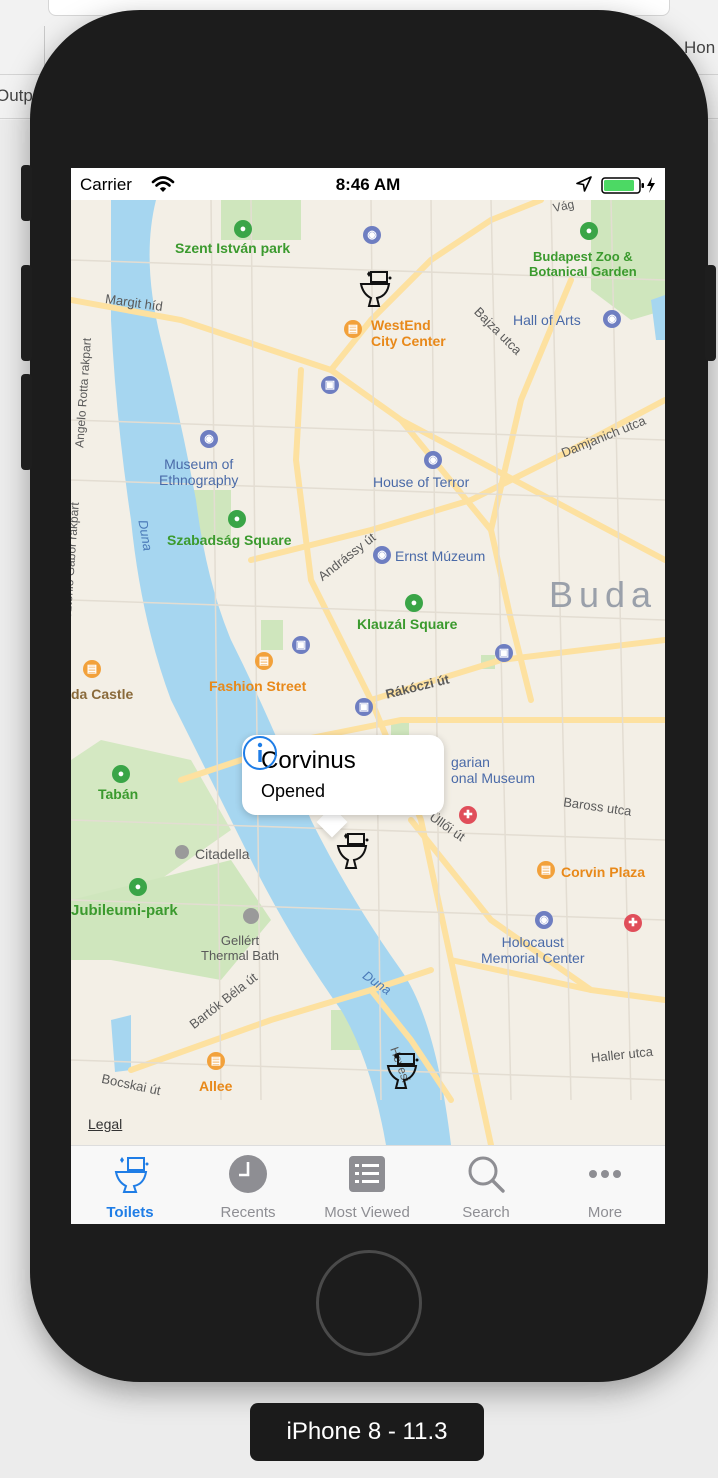 This screenshot has height=1478, width=718. I want to click on map-label: Buda, so click(603, 594).